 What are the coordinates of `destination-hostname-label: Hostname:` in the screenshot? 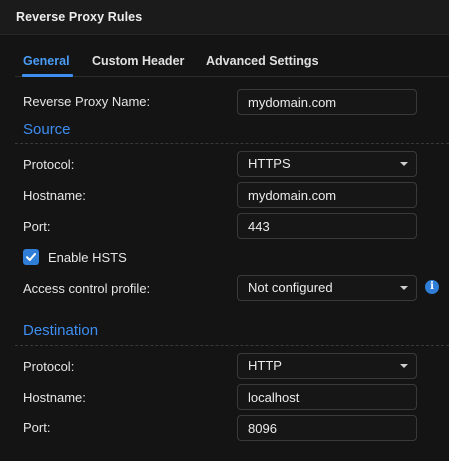 It's located at (54, 397).